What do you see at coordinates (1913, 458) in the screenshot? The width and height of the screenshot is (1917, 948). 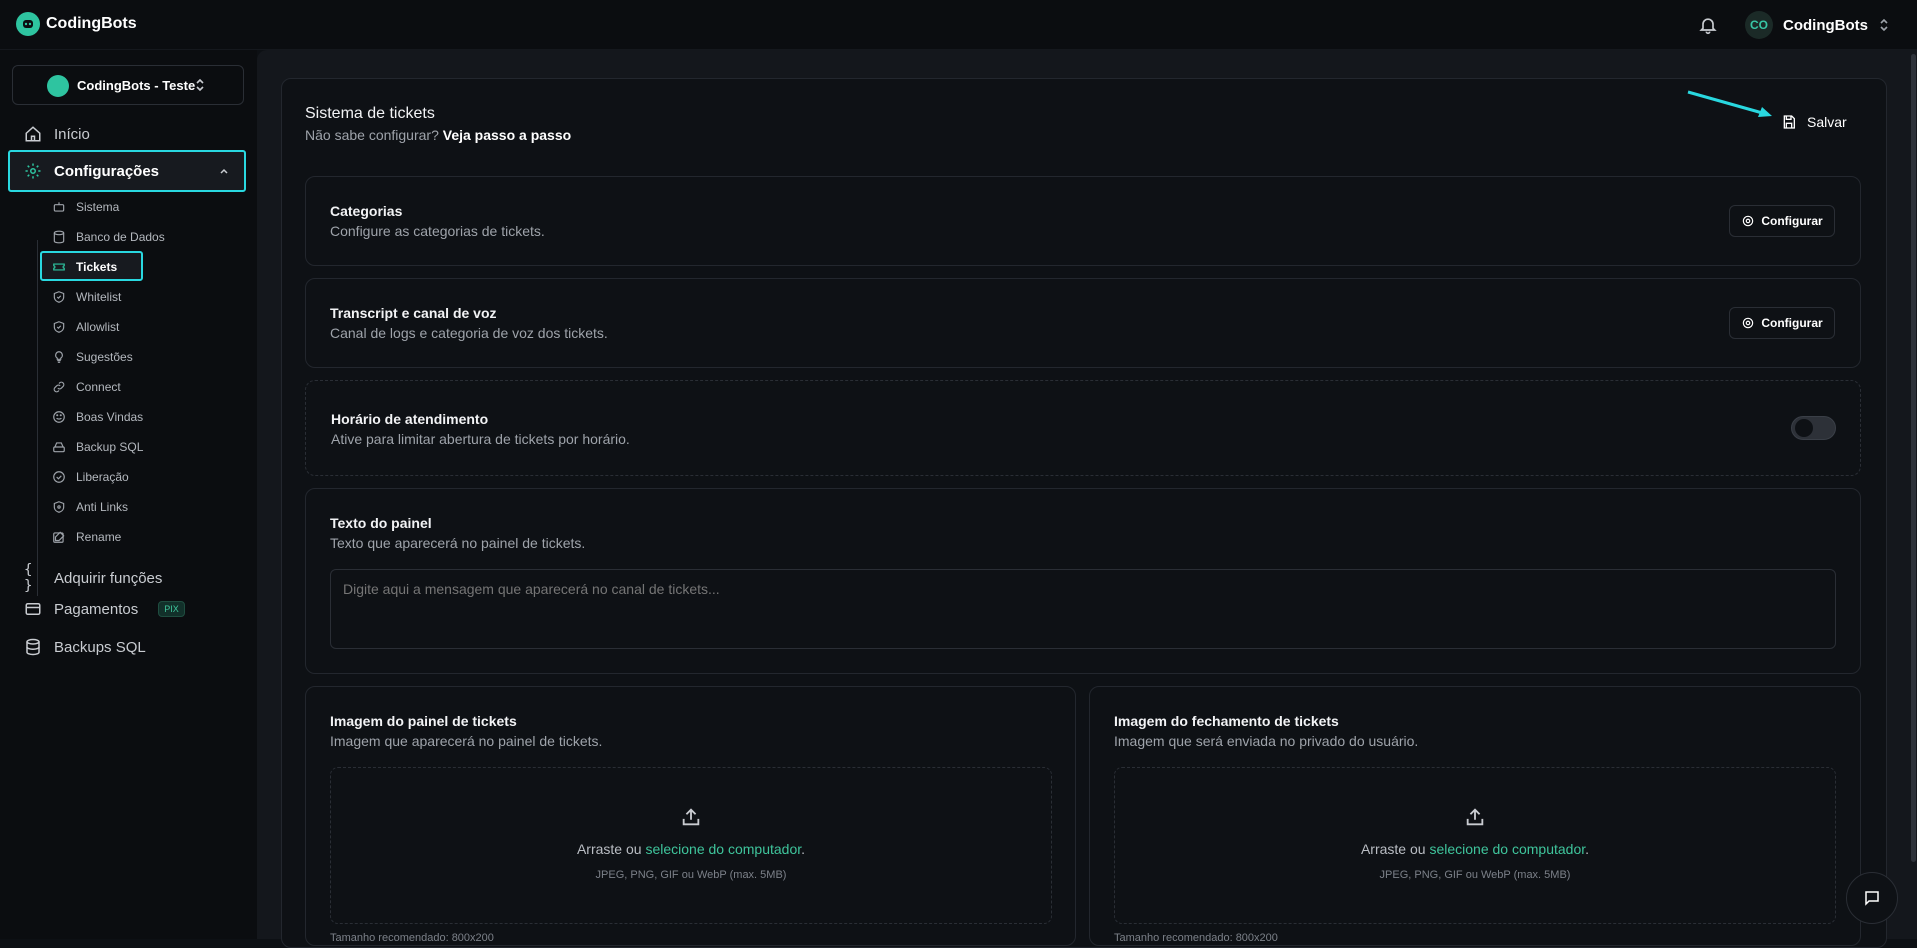 I see `scrollbar` at bounding box center [1913, 458].